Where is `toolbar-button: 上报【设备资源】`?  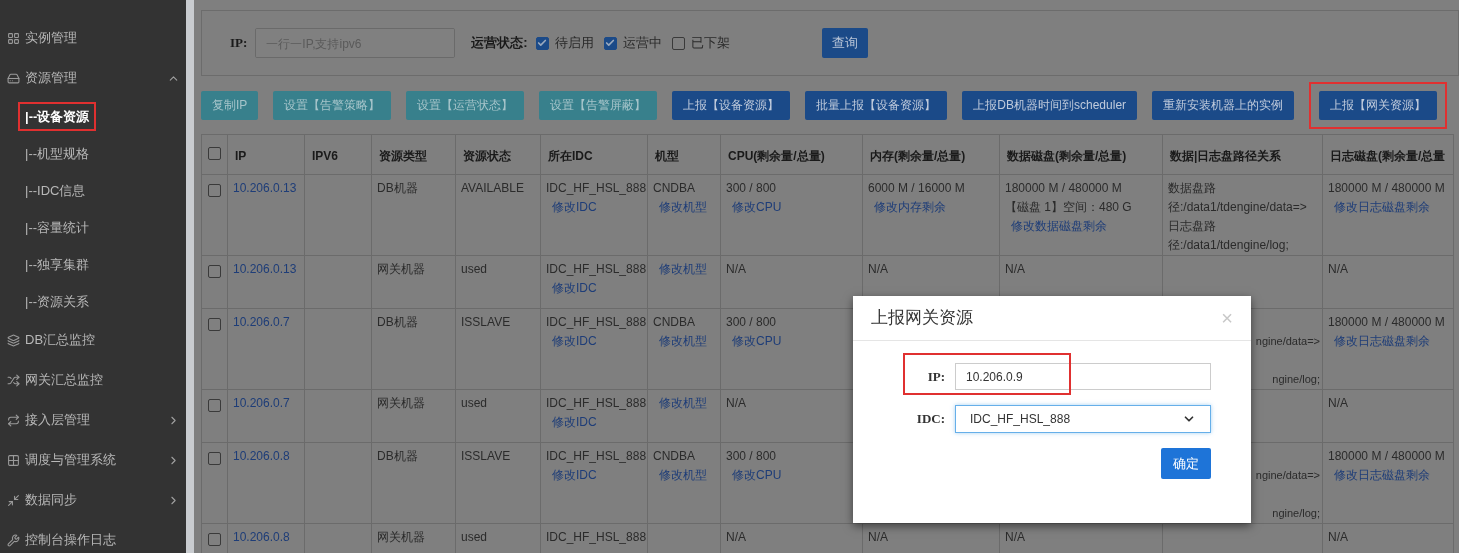
toolbar-button: 上报【设备资源】 is located at coordinates (731, 105).